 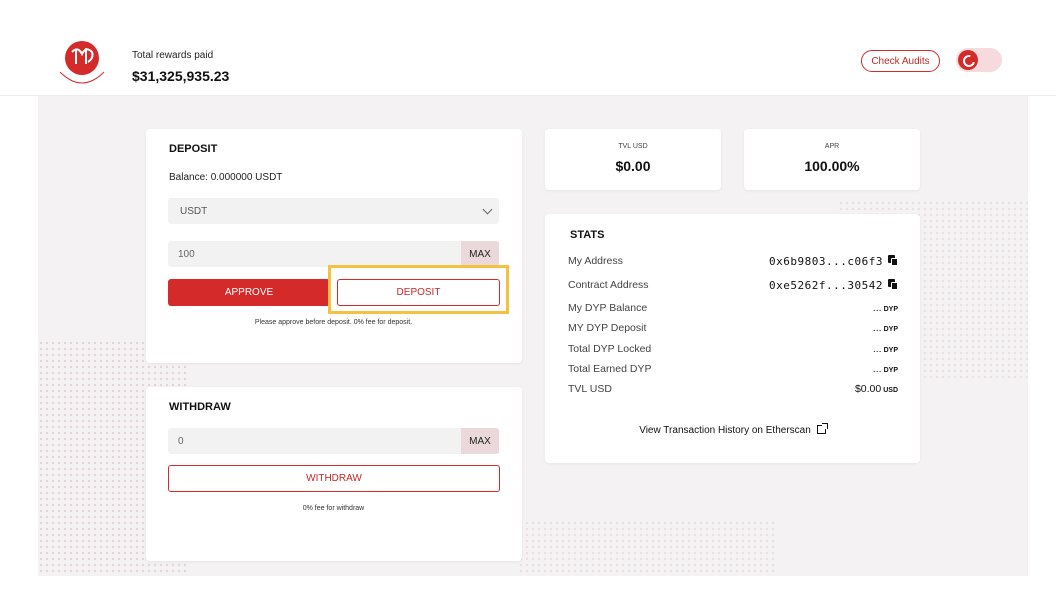 What do you see at coordinates (226, 177) in the screenshot?
I see `deposit-balance: Balance: 0.000000 USDT` at bounding box center [226, 177].